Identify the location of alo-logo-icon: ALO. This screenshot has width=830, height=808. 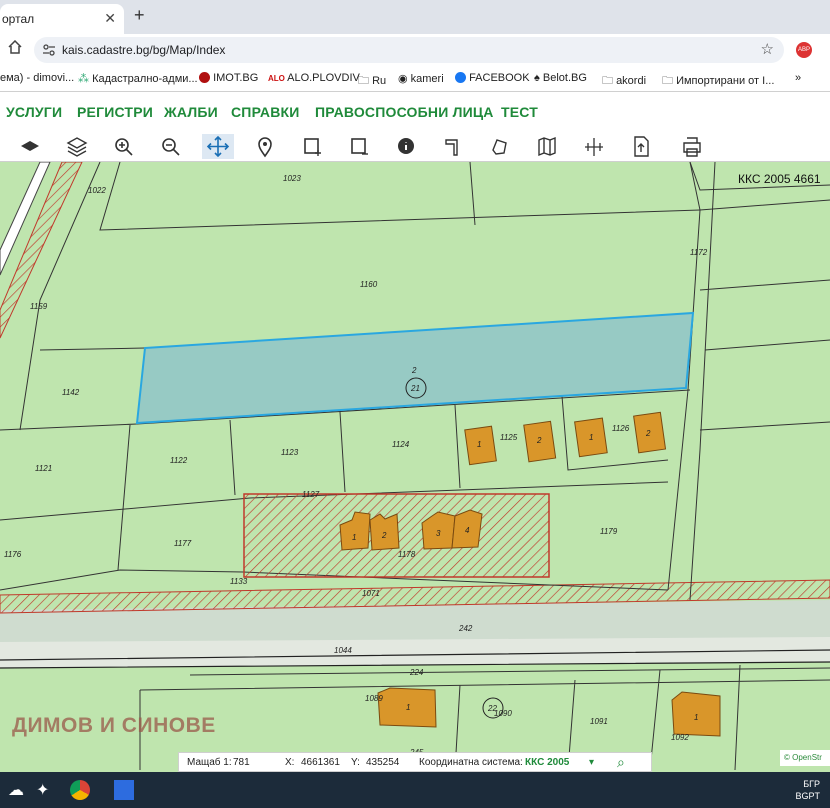
(278, 78).